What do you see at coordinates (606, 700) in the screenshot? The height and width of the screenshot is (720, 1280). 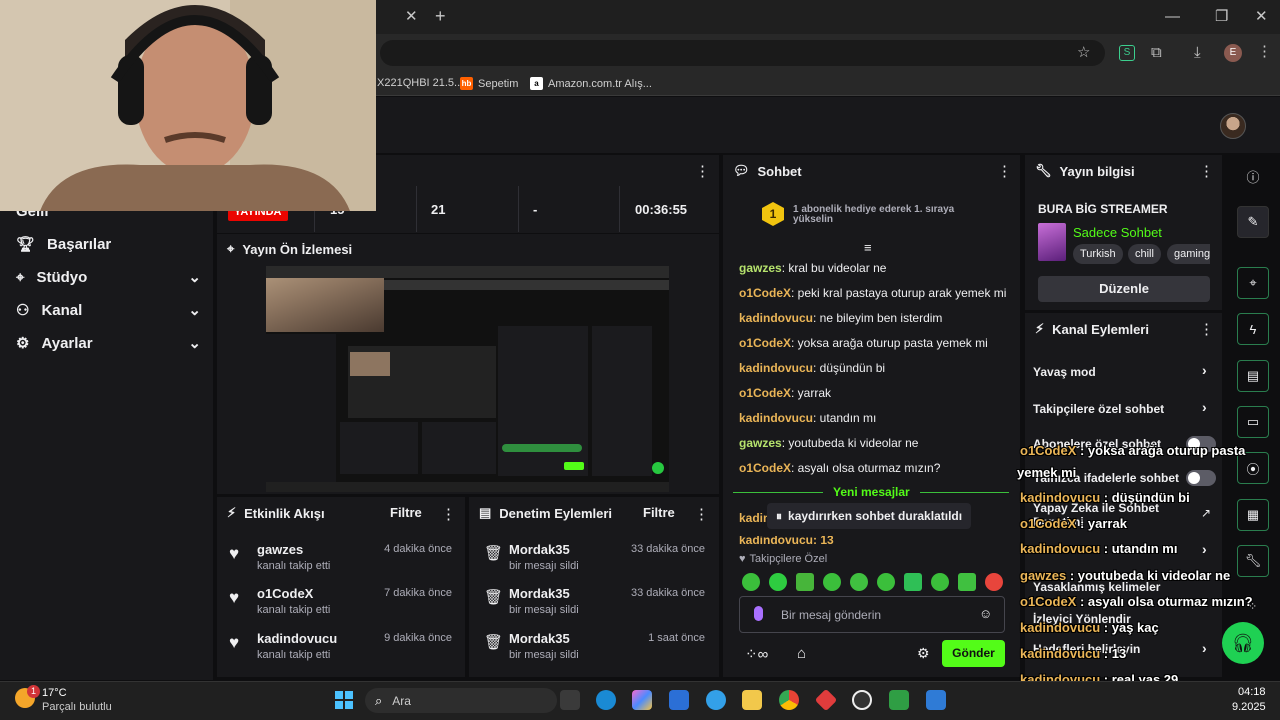 I see `edge-icon` at bounding box center [606, 700].